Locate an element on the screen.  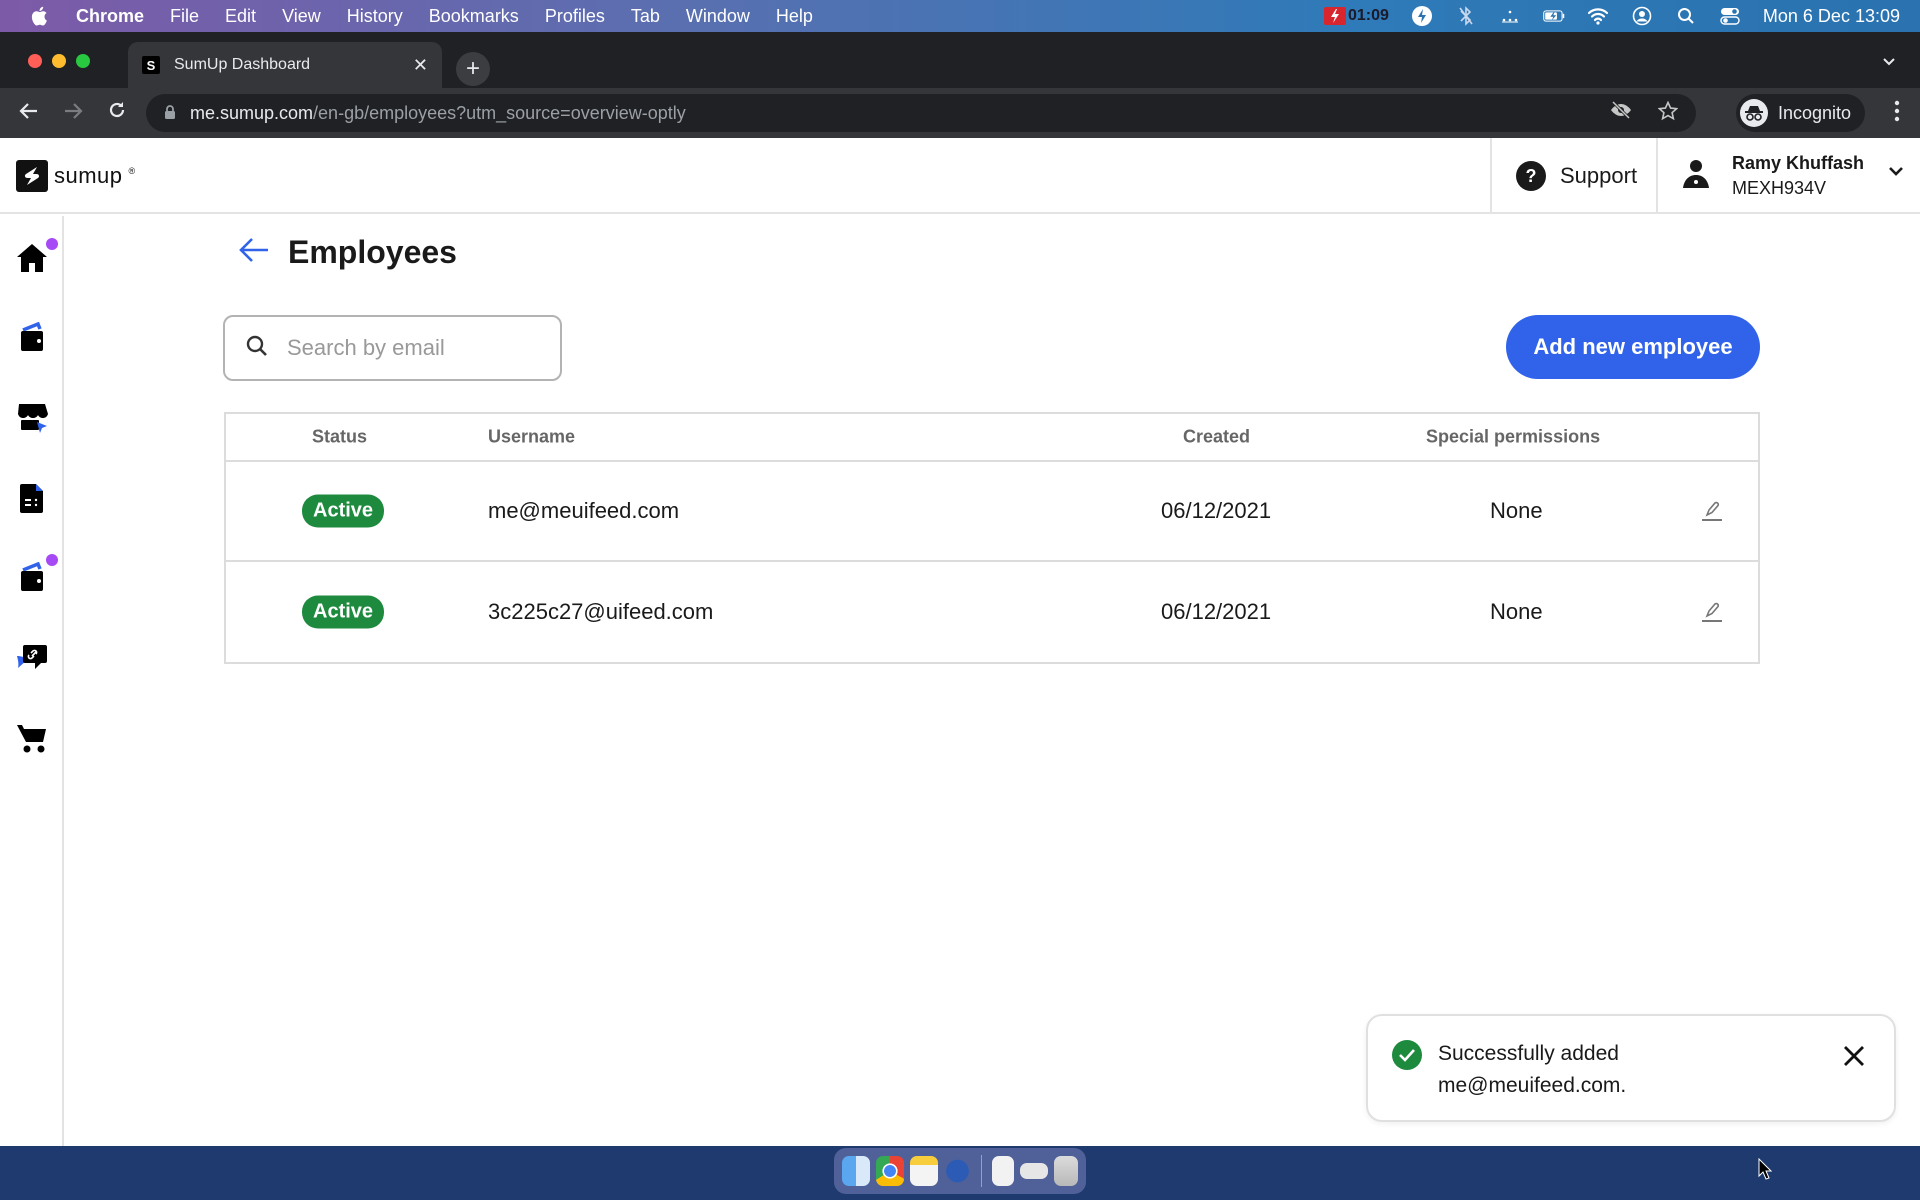
menu-profiles: Profiles is located at coordinates (575, 16).